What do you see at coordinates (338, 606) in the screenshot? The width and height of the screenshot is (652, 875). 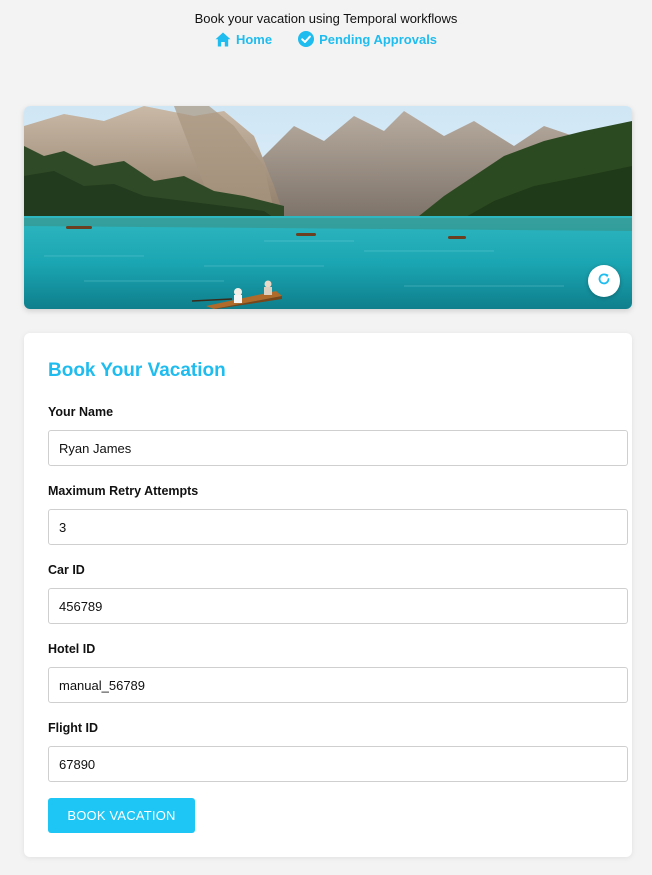 I see `car-id-input` at bounding box center [338, 606].